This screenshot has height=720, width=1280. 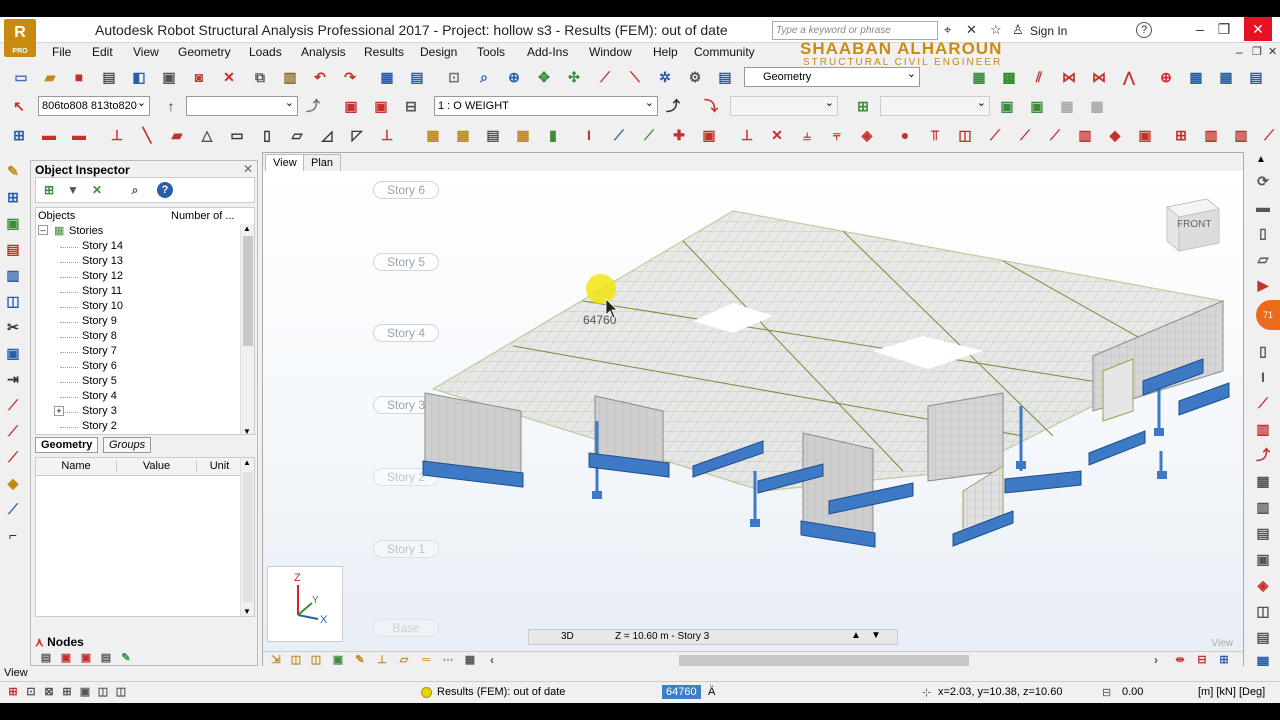 What do you see at coordinates (323, 52) in the screenshot?
I see `menu-analysis: Analysis` at bounding box center [323, 52].